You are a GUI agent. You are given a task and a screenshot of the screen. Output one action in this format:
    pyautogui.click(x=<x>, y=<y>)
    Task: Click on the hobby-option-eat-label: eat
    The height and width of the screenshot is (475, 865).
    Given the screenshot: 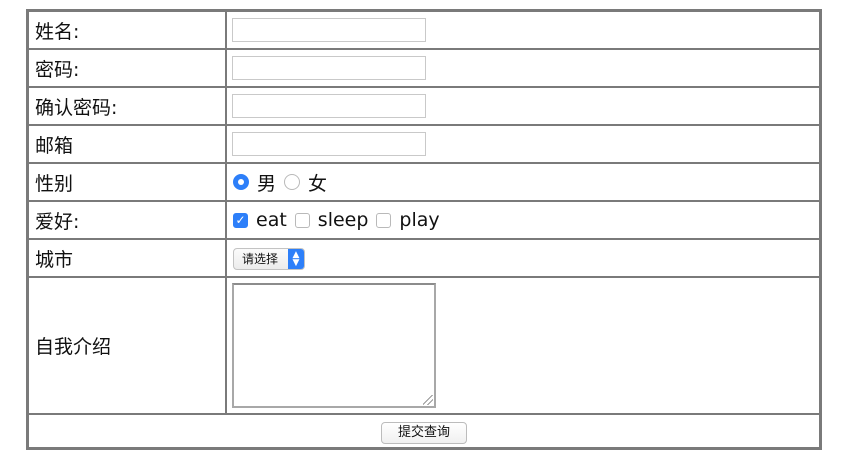 What is the action you would take?
    pyautogui.click(x=271, y=220)
    